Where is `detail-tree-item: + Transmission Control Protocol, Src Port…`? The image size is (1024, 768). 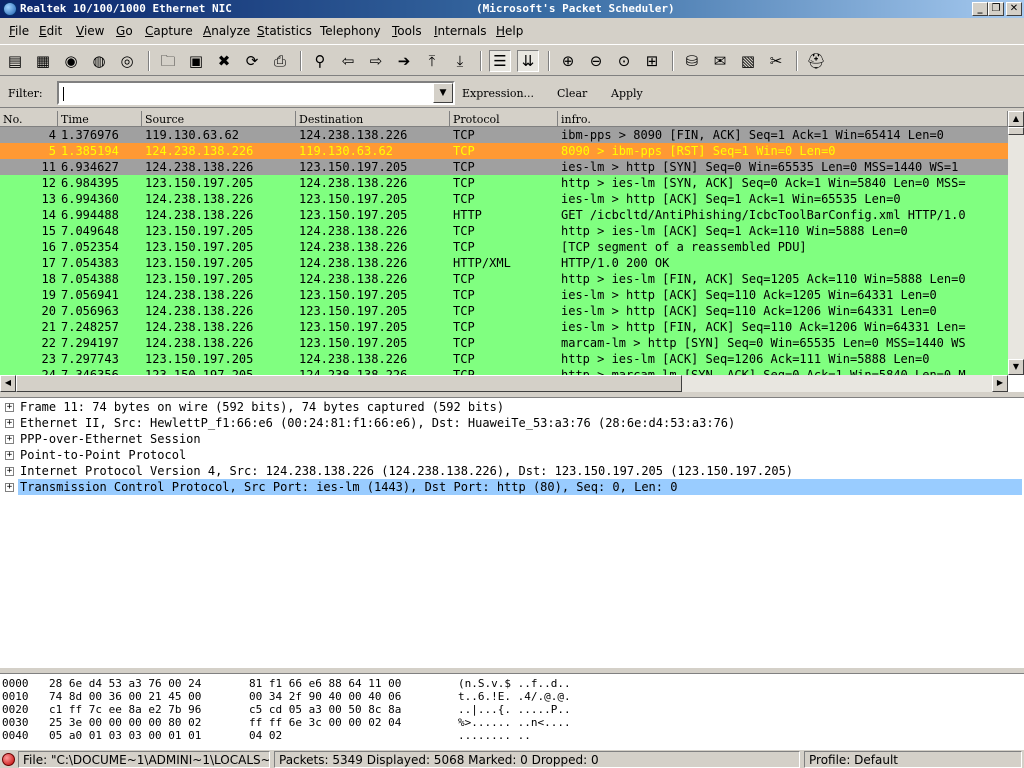 detail-tree-item: + Transmission Control Protocol, Src Port… is located at coordinates (512, 487).